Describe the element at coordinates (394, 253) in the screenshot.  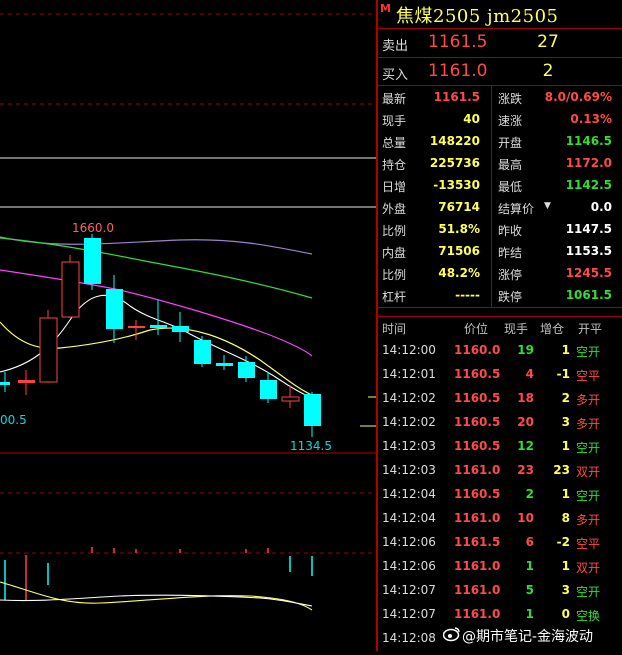
I see `quote-label: 内盘` at that location.